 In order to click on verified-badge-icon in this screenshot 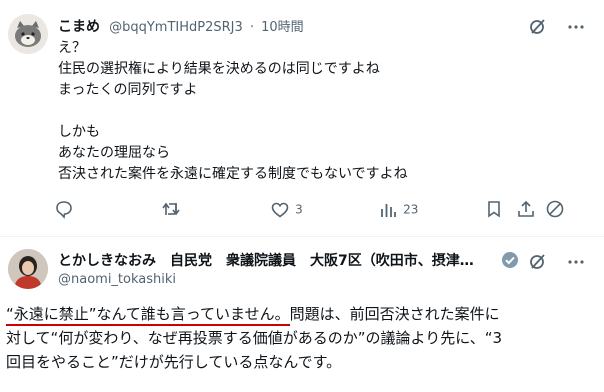, I will do `click(510, 260)`.